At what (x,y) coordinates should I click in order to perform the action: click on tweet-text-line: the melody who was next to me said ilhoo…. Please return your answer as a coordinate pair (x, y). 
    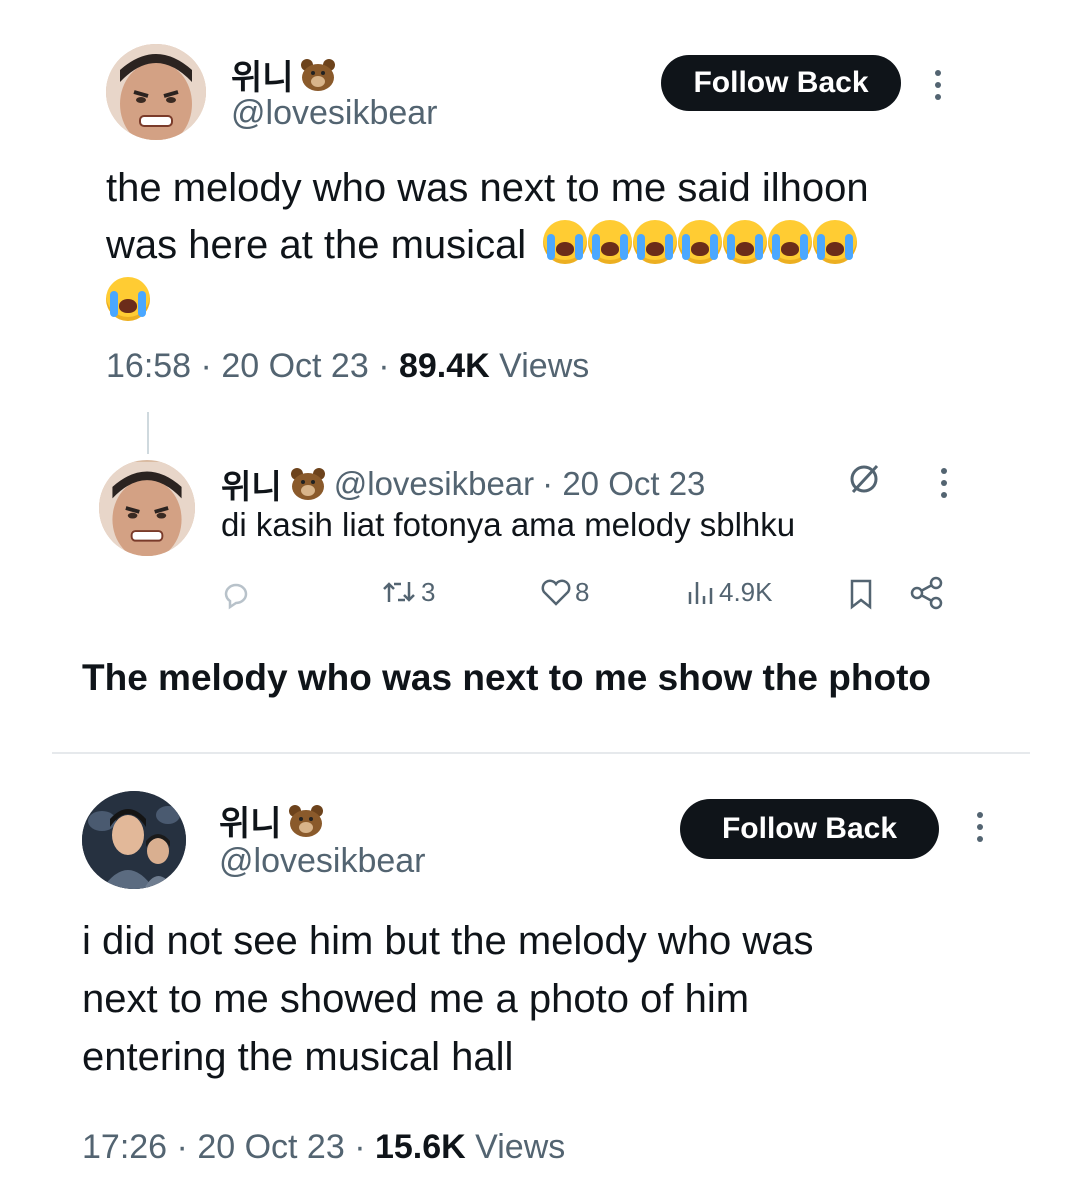
    Looking at the image, I should click on (487, 188).